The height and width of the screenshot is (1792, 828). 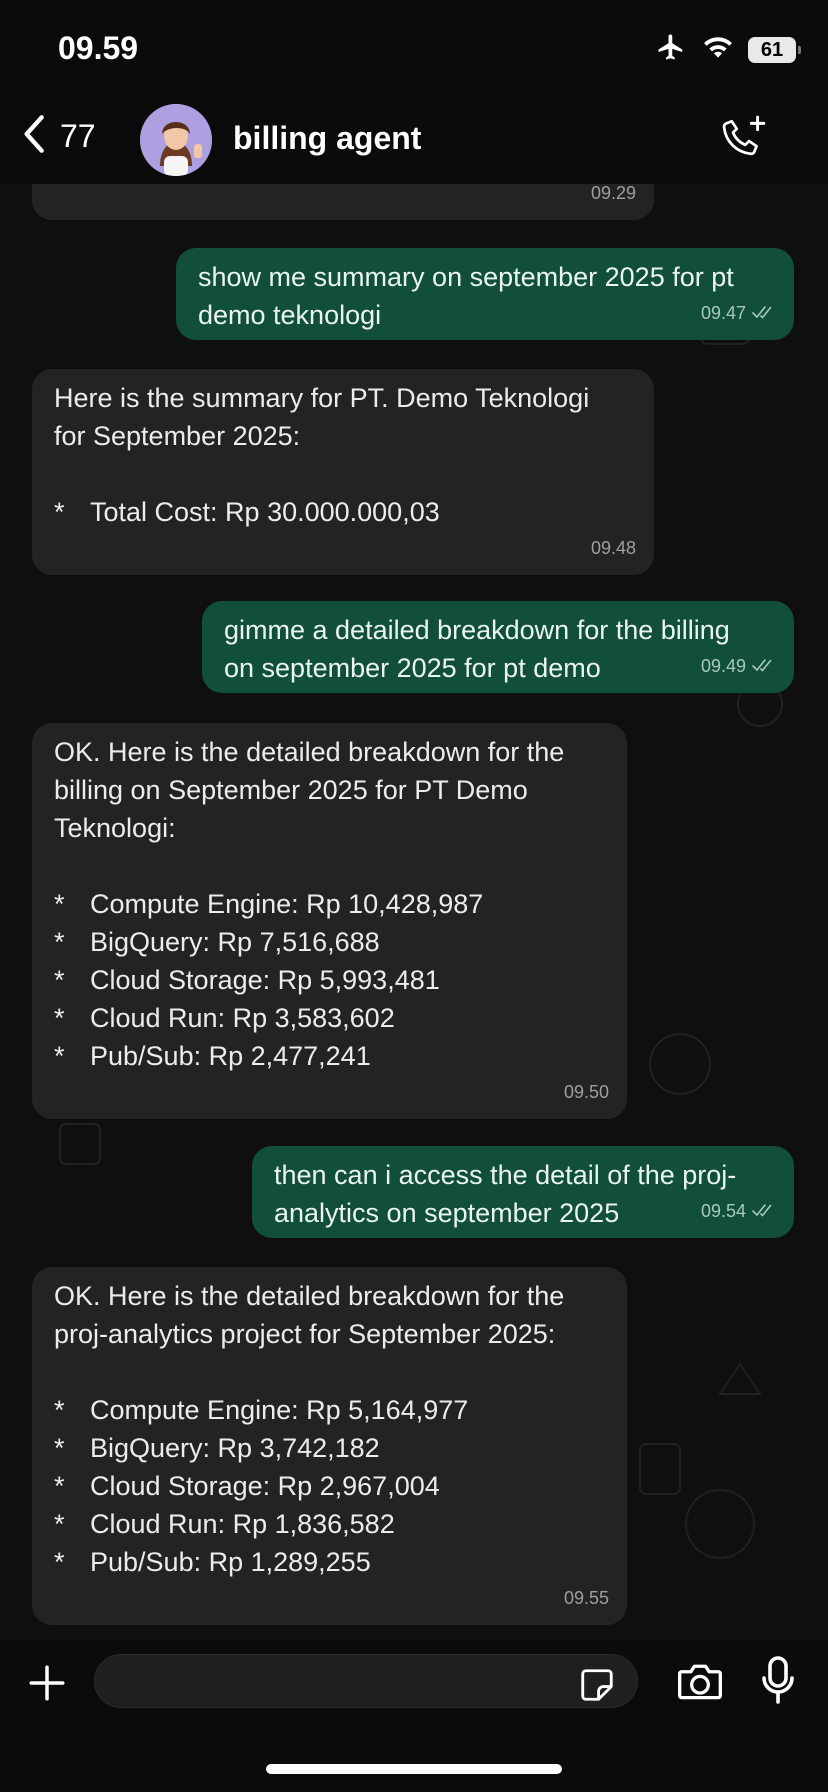 I want to click on message-time-text: 09.55, so click(x=586, y=1598).